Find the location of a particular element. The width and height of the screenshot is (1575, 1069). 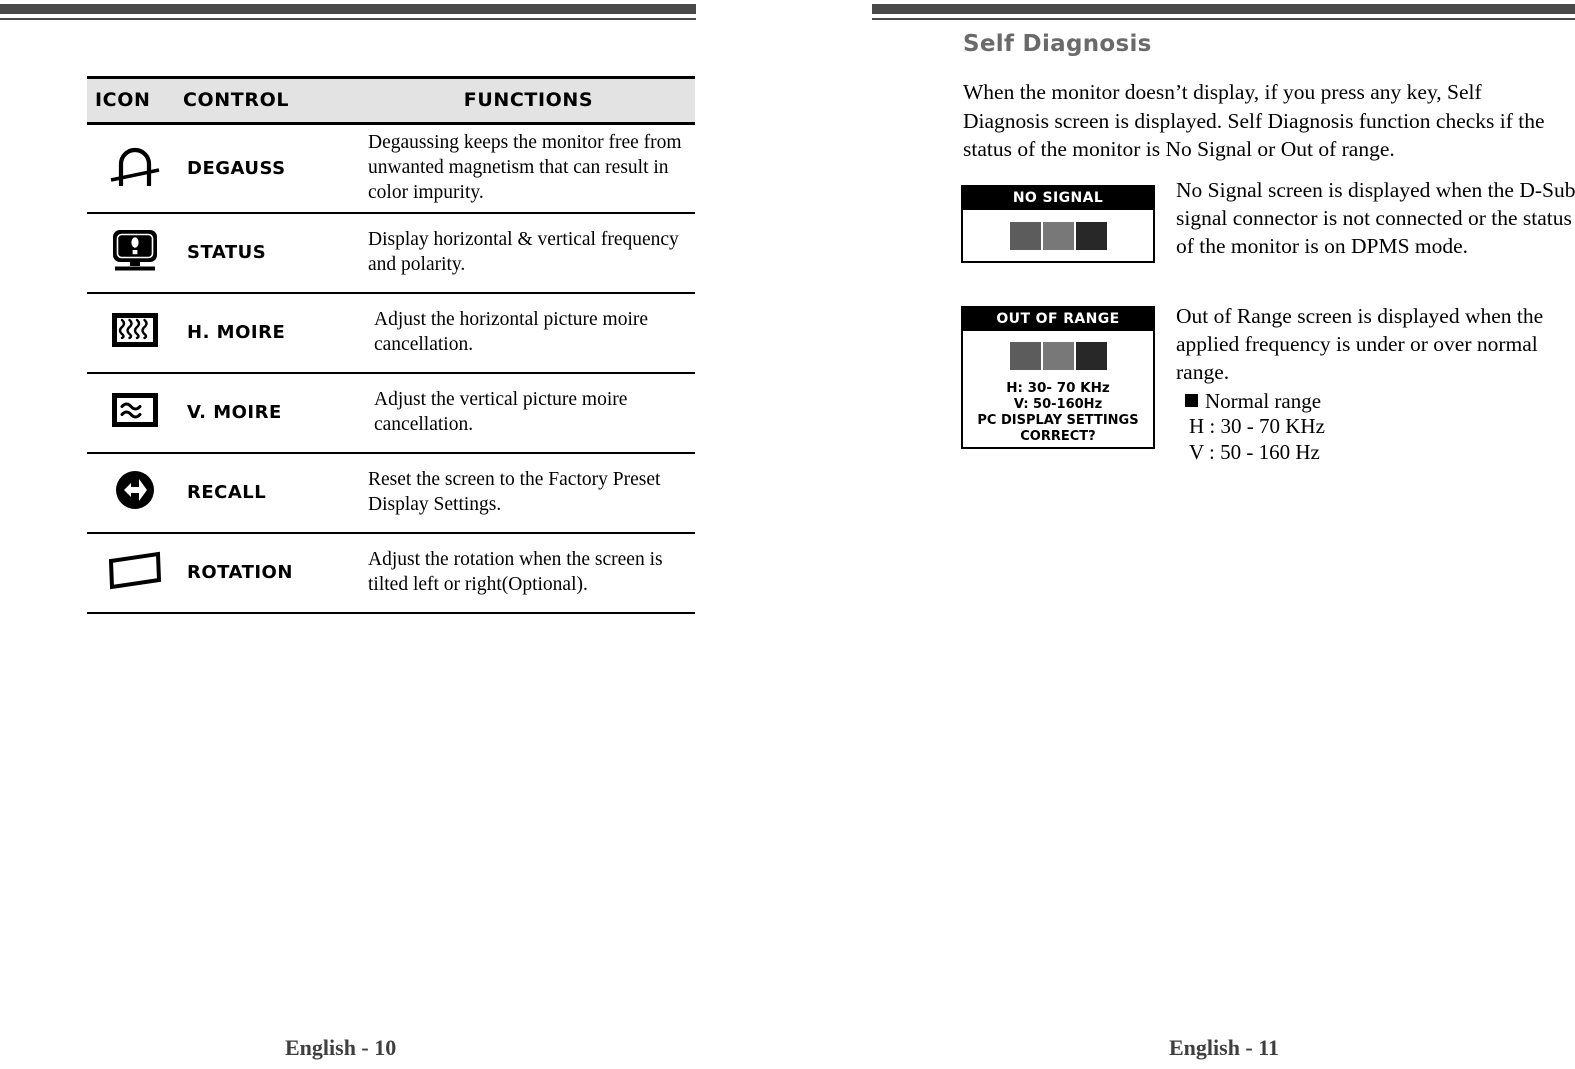

rotation-icon is located at coordinates (135, 572).